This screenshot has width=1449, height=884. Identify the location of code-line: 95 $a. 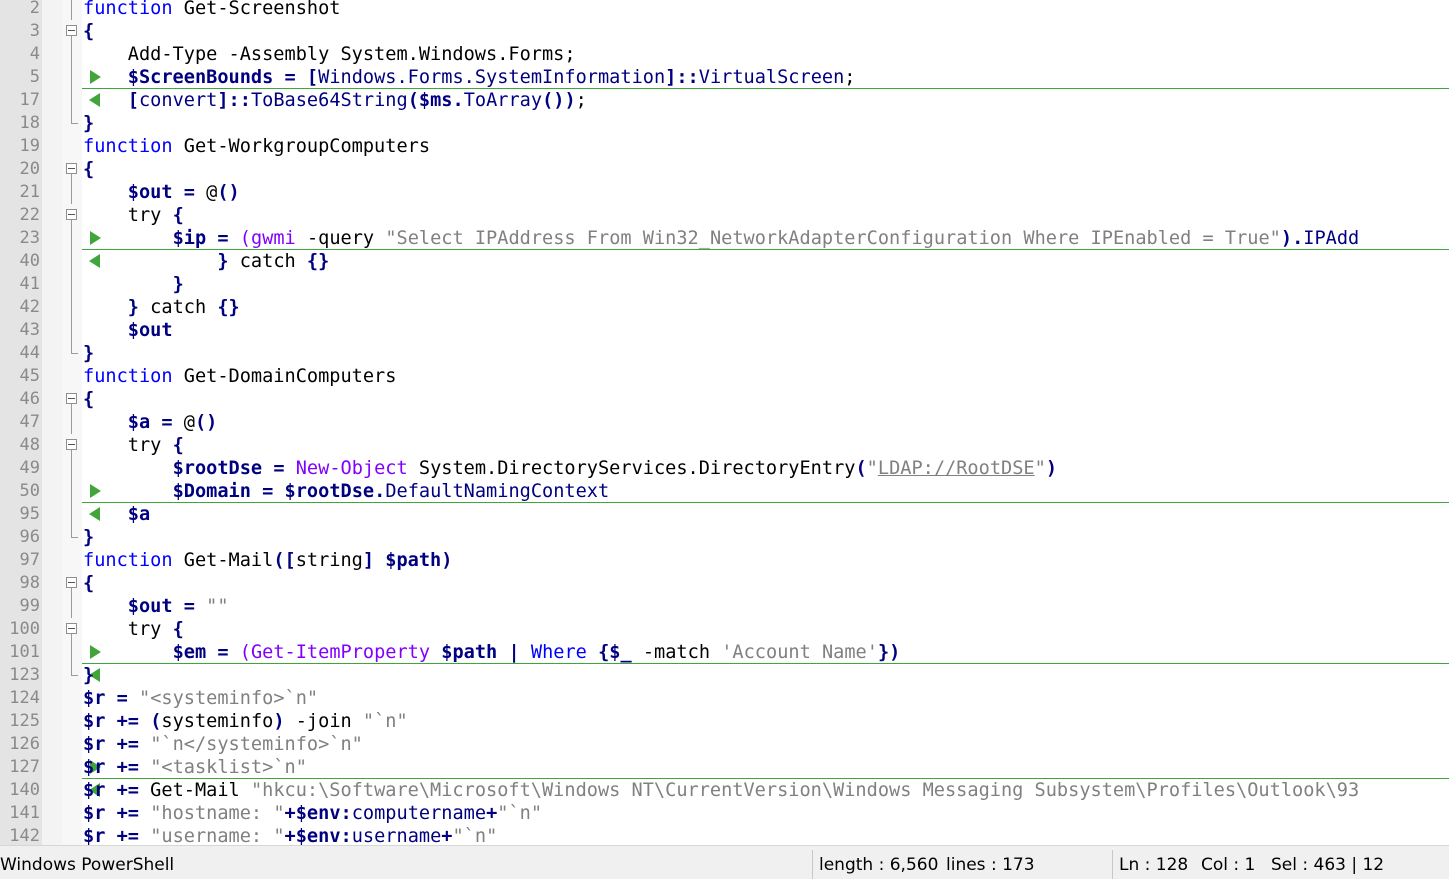
(724, 514).